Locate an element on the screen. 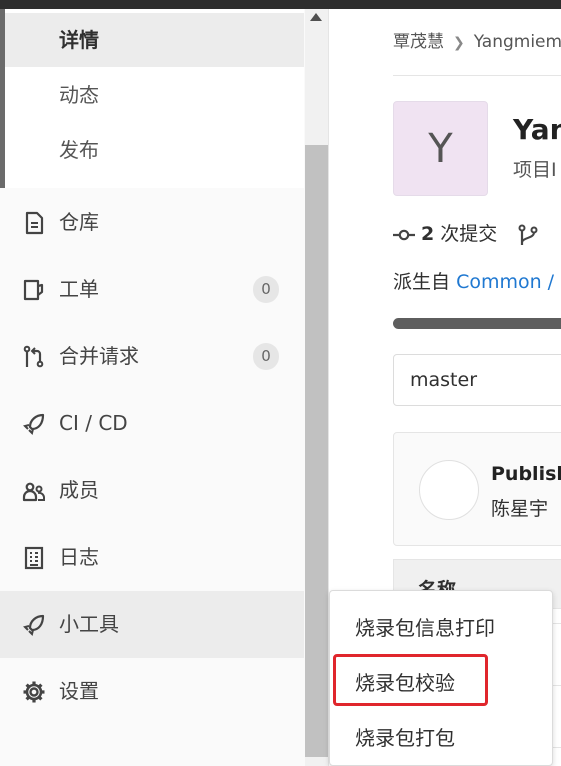 The width and height of the screenshot is (561, 766). sidebar-item-merge-requests: 合并请求 0 is located at coordinates (152, 356).